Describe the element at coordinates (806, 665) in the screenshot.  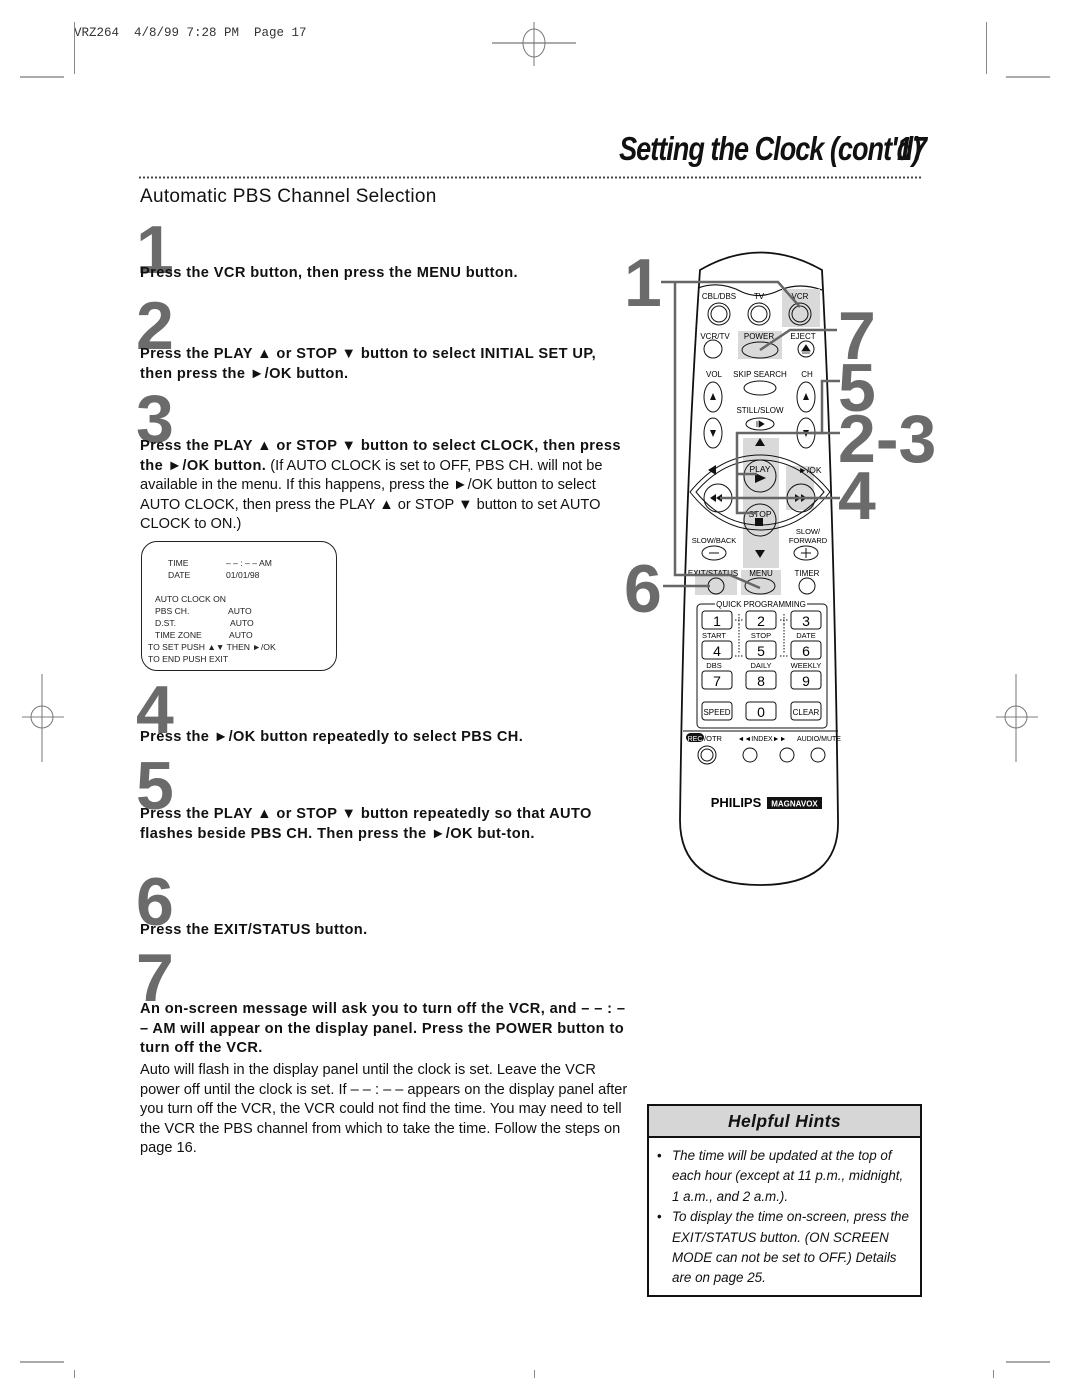
I see `label-weekly: WEEKLY` at that location.